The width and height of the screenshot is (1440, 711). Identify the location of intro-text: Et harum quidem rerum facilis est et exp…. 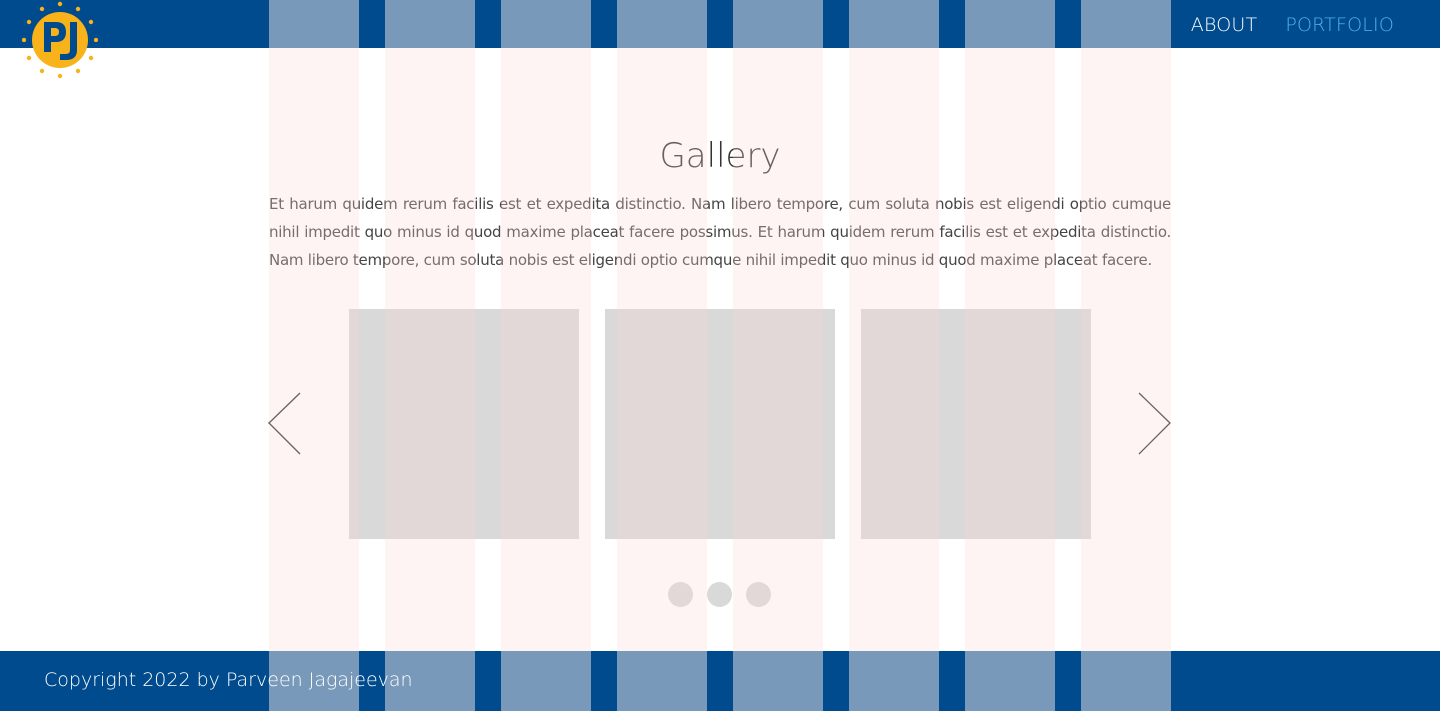
(720, 232).